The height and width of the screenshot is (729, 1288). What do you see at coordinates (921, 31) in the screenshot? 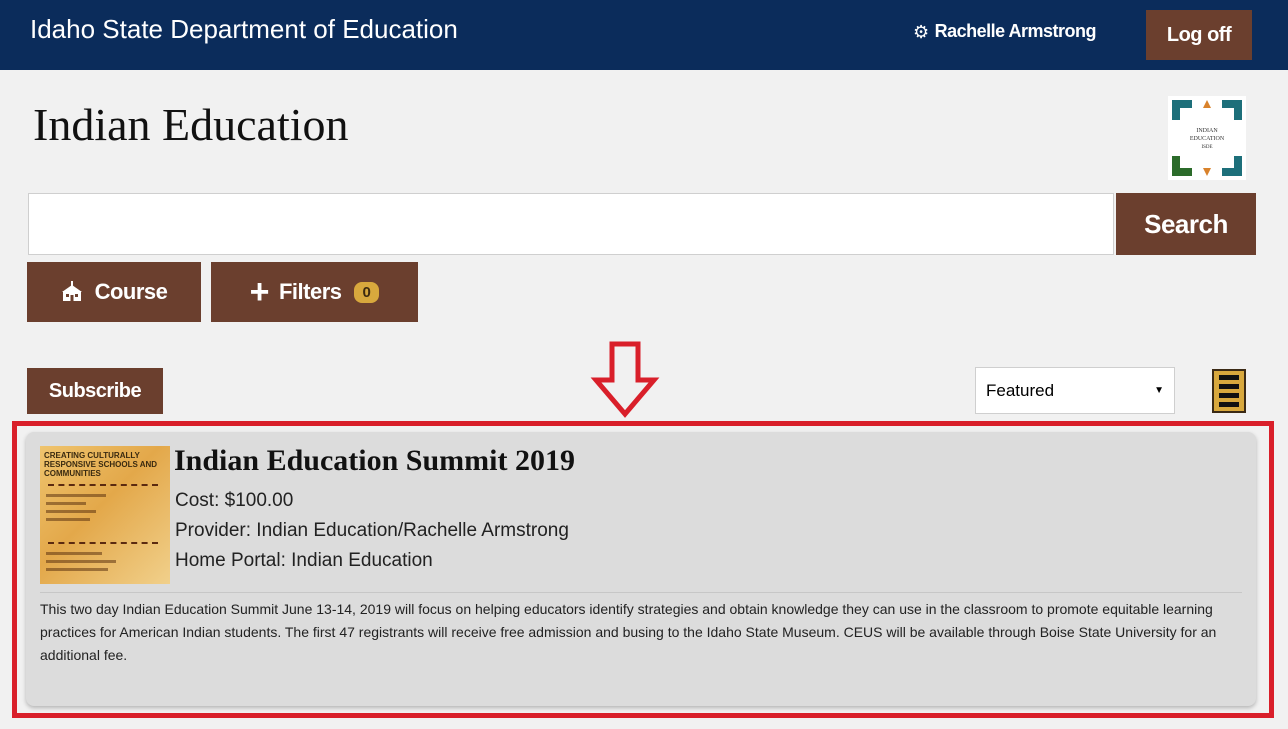
I see `gear-icon: ⚙` at bounding box center [921, 31].